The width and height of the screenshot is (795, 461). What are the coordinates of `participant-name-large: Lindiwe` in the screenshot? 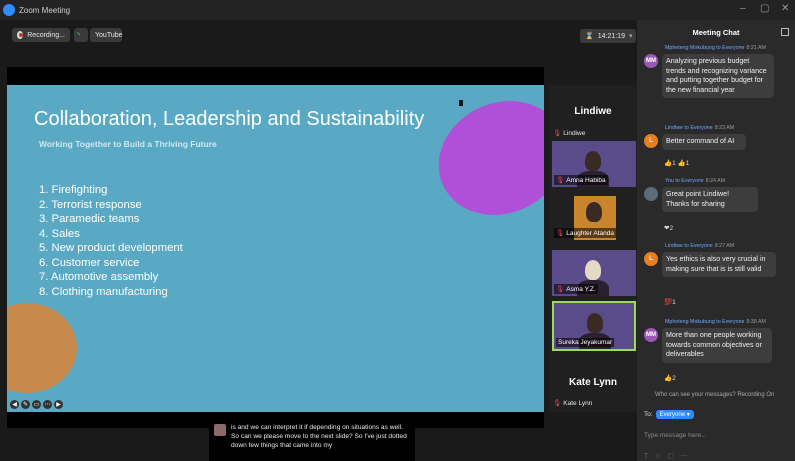 It's located at (593, 111).